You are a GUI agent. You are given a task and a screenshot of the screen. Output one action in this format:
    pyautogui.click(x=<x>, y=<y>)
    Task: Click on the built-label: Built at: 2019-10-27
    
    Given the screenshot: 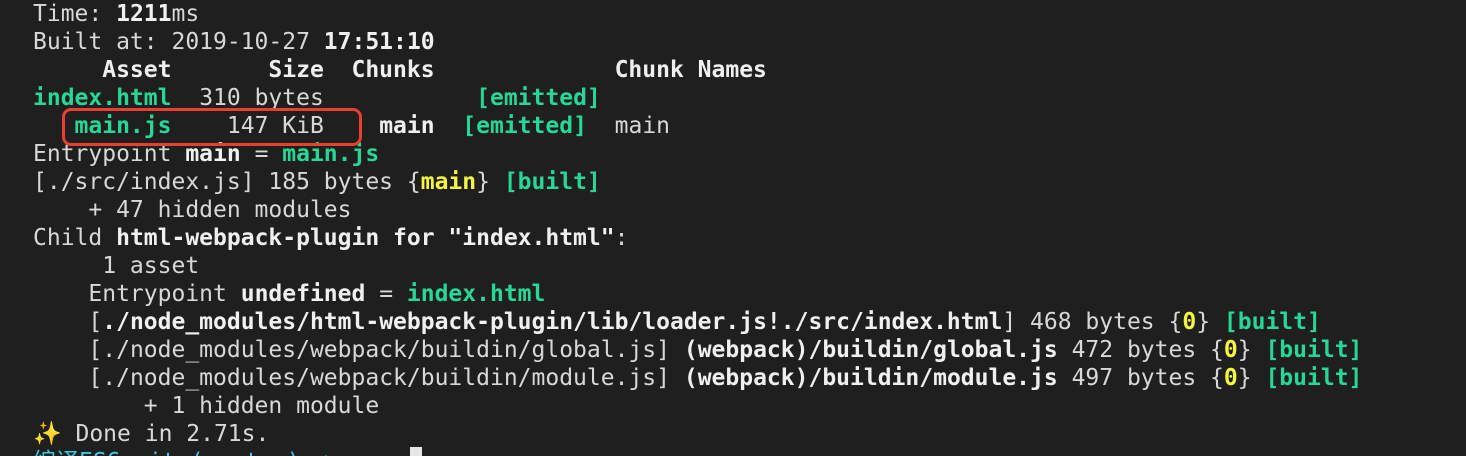 What is the action you would take?
    pyautogui.click(x=178, y=42)
    